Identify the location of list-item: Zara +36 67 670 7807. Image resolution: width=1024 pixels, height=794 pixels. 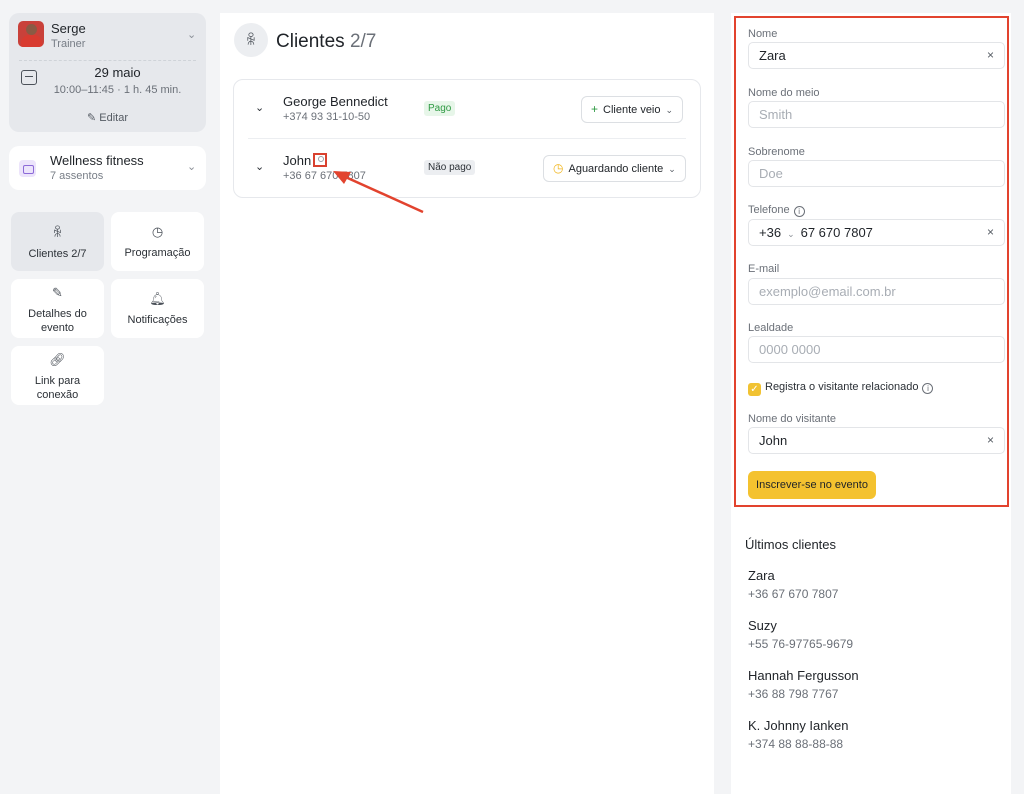
(868, 584).